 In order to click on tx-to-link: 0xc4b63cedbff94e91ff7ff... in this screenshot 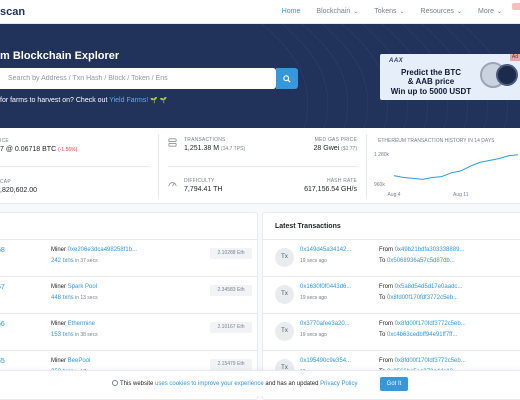, I will do `click(422, 335)`.